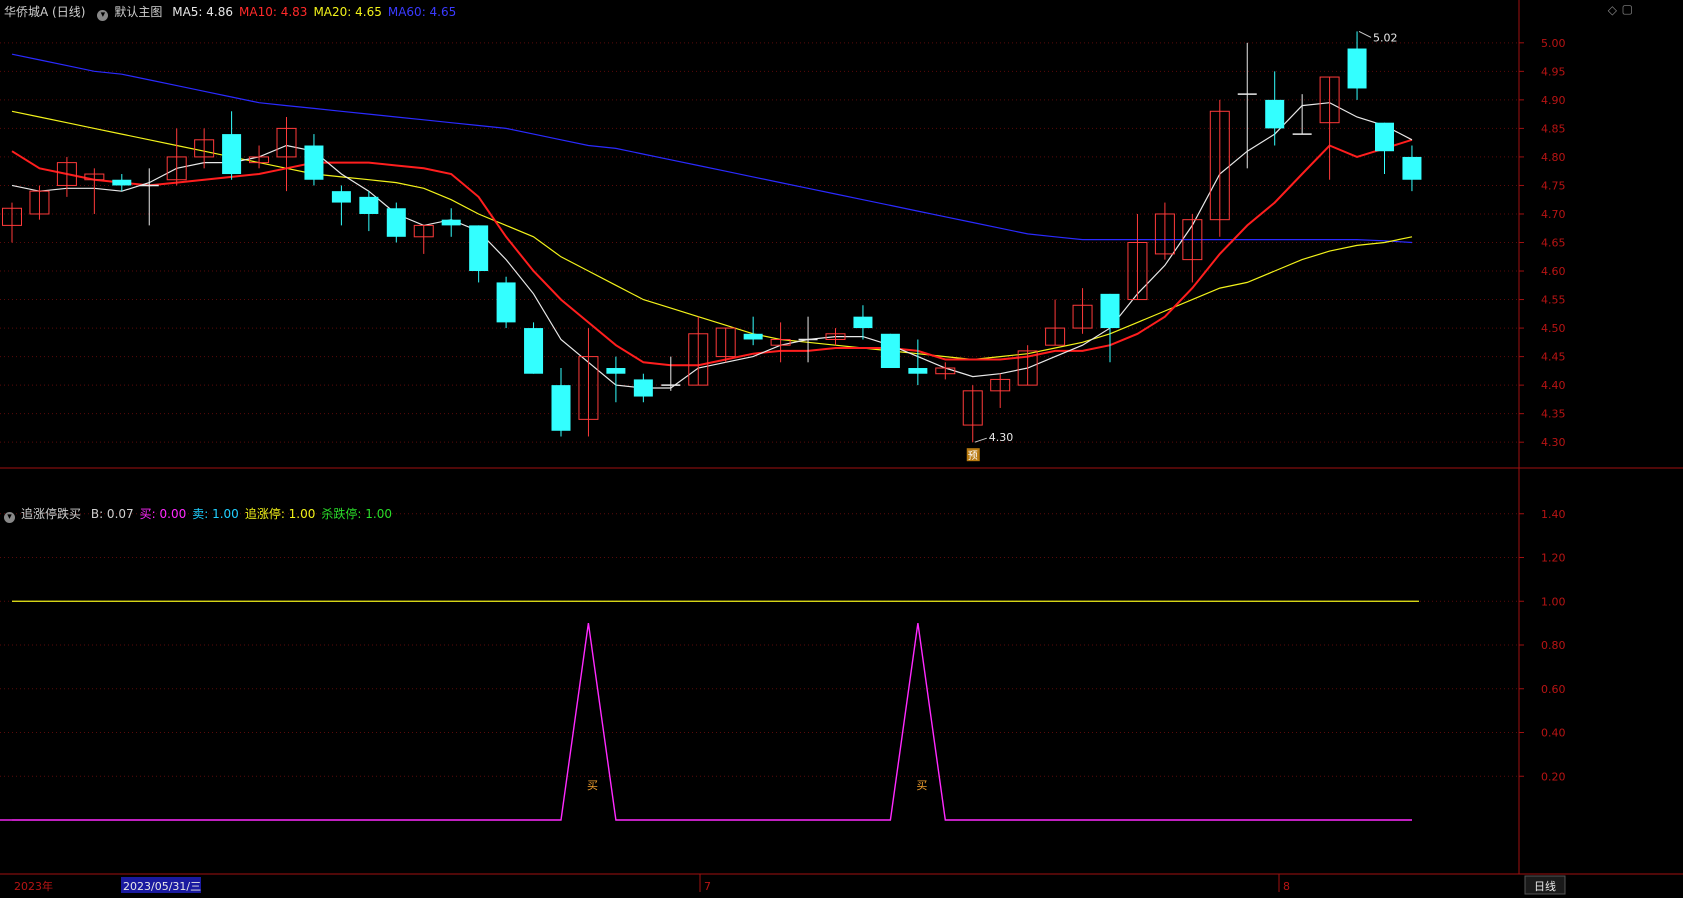 Image resolution: width=1683 pixels, height=898 pixels. Describe the element at coordinates (138, 12) in the screenshot. I see `template-name: 默认主图` at that location.